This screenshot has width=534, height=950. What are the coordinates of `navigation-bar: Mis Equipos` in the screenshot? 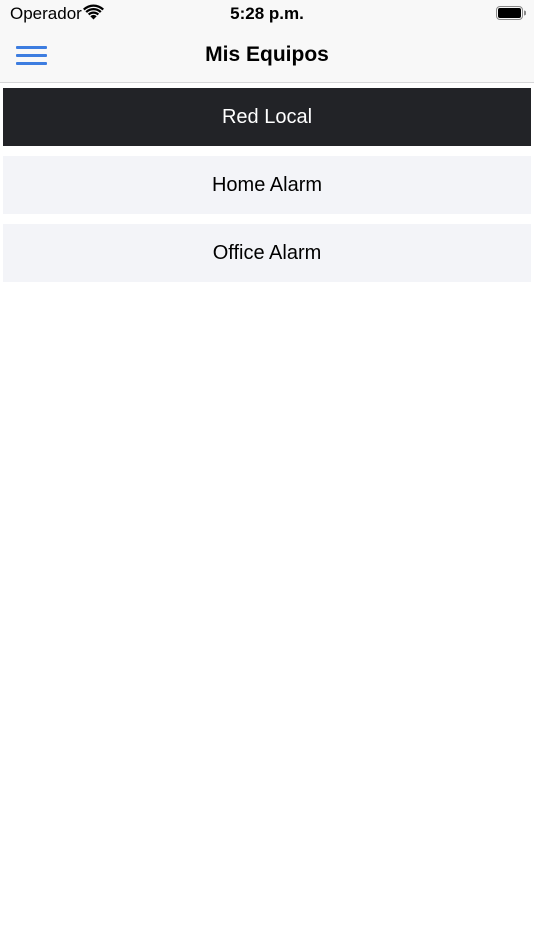 It's located at (267, 55).